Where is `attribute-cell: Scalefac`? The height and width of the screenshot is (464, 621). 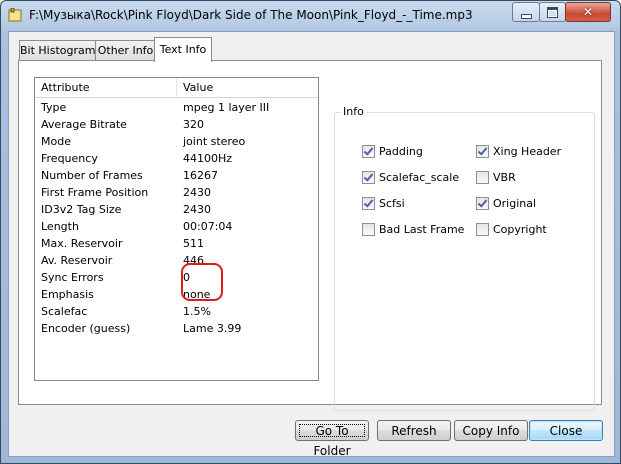
attribute-cell: Scalefac is located at coordinates (64, 311).